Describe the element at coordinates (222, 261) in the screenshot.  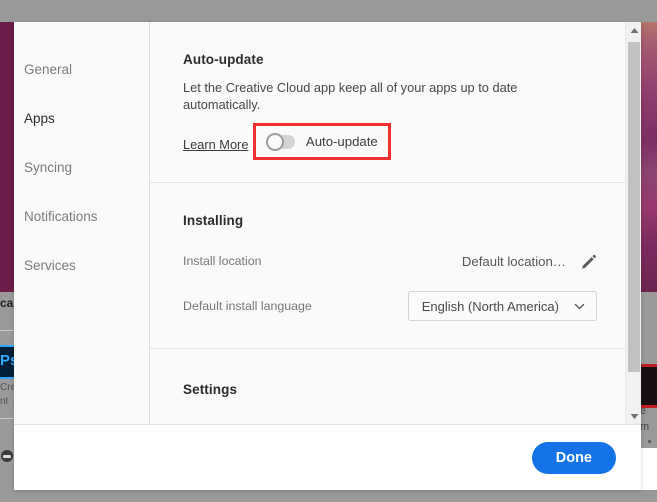
I see `install-location-label: Install location` at that location.